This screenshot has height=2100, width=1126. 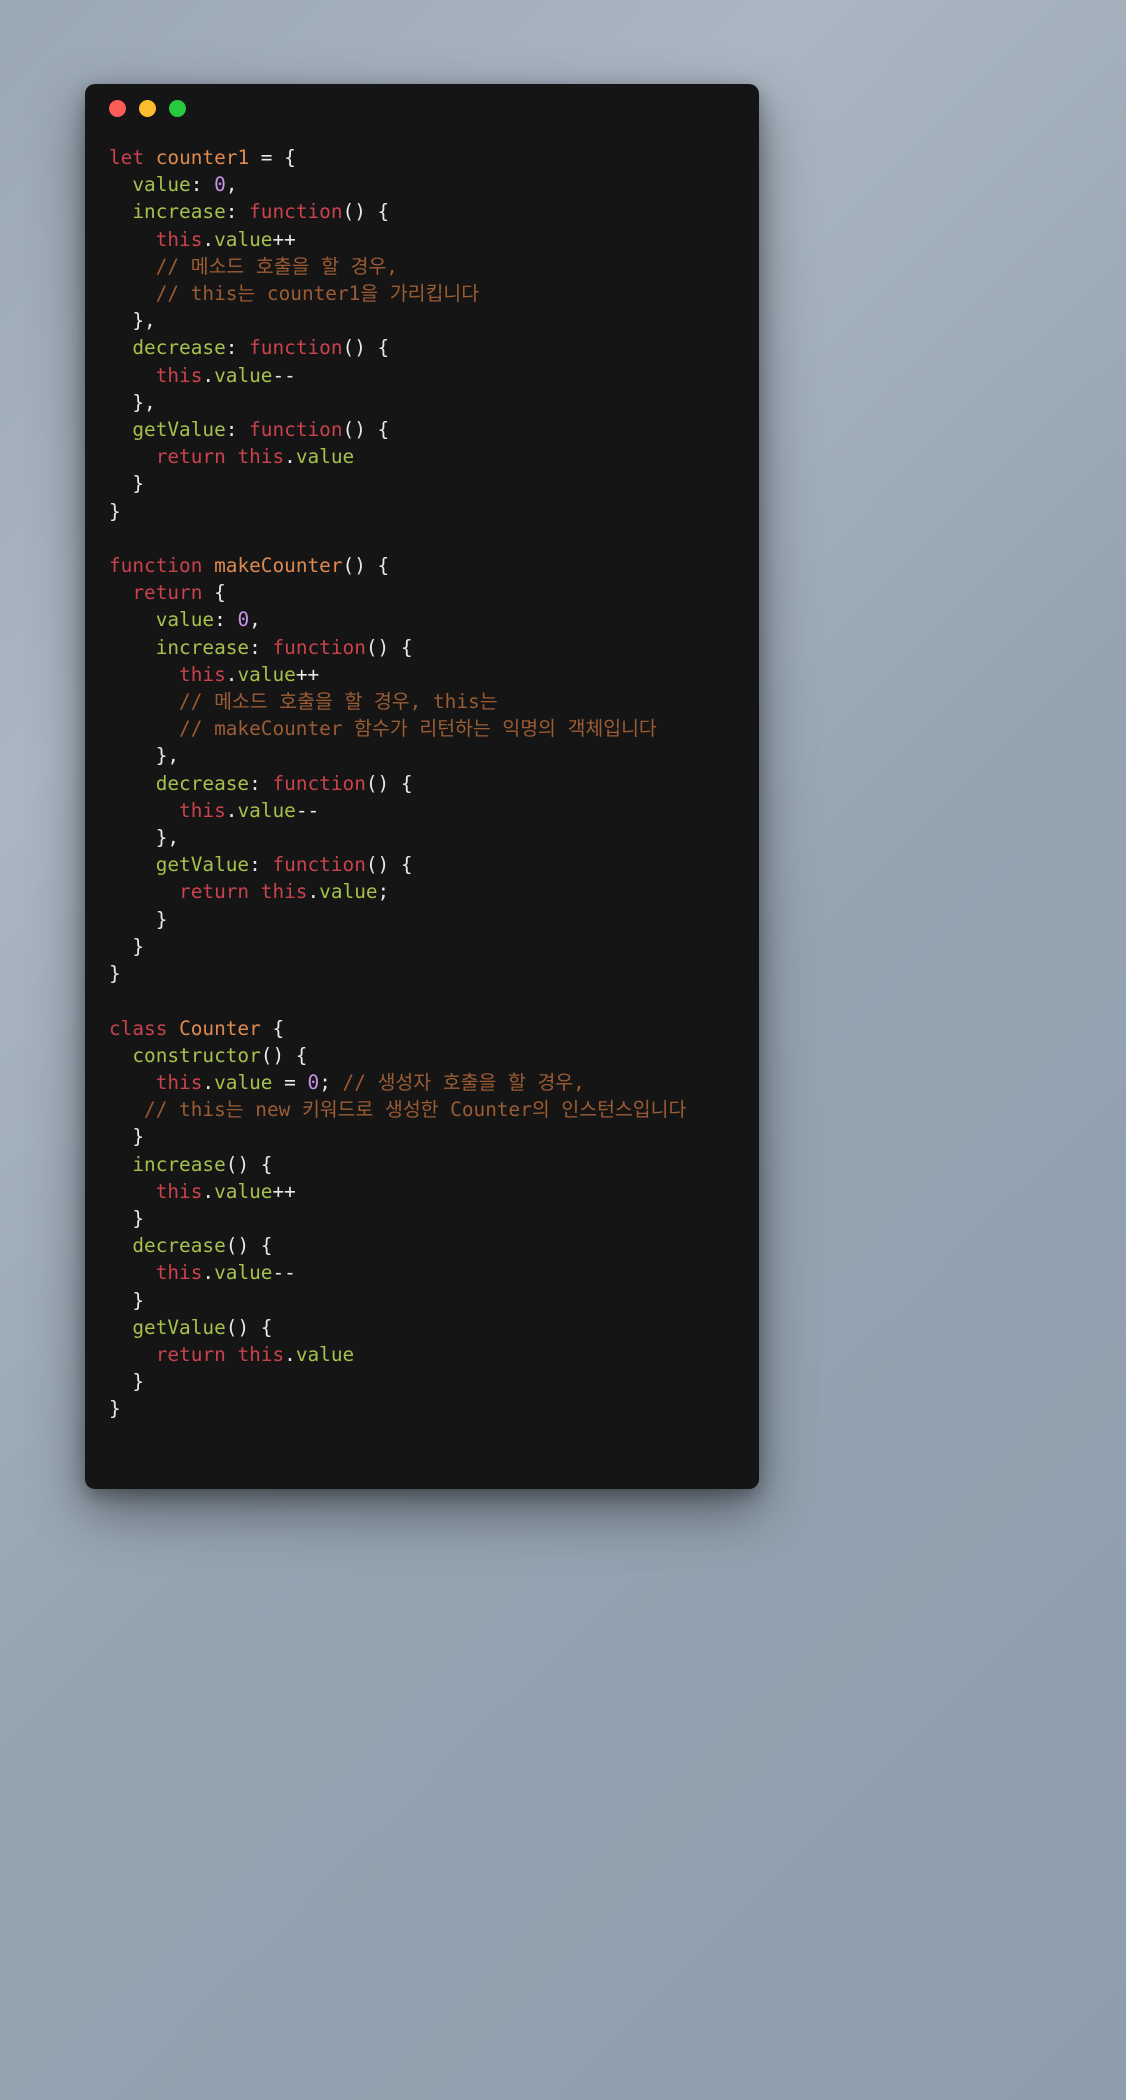 I want to click on close-button-icon, so click(x=117, y=108).